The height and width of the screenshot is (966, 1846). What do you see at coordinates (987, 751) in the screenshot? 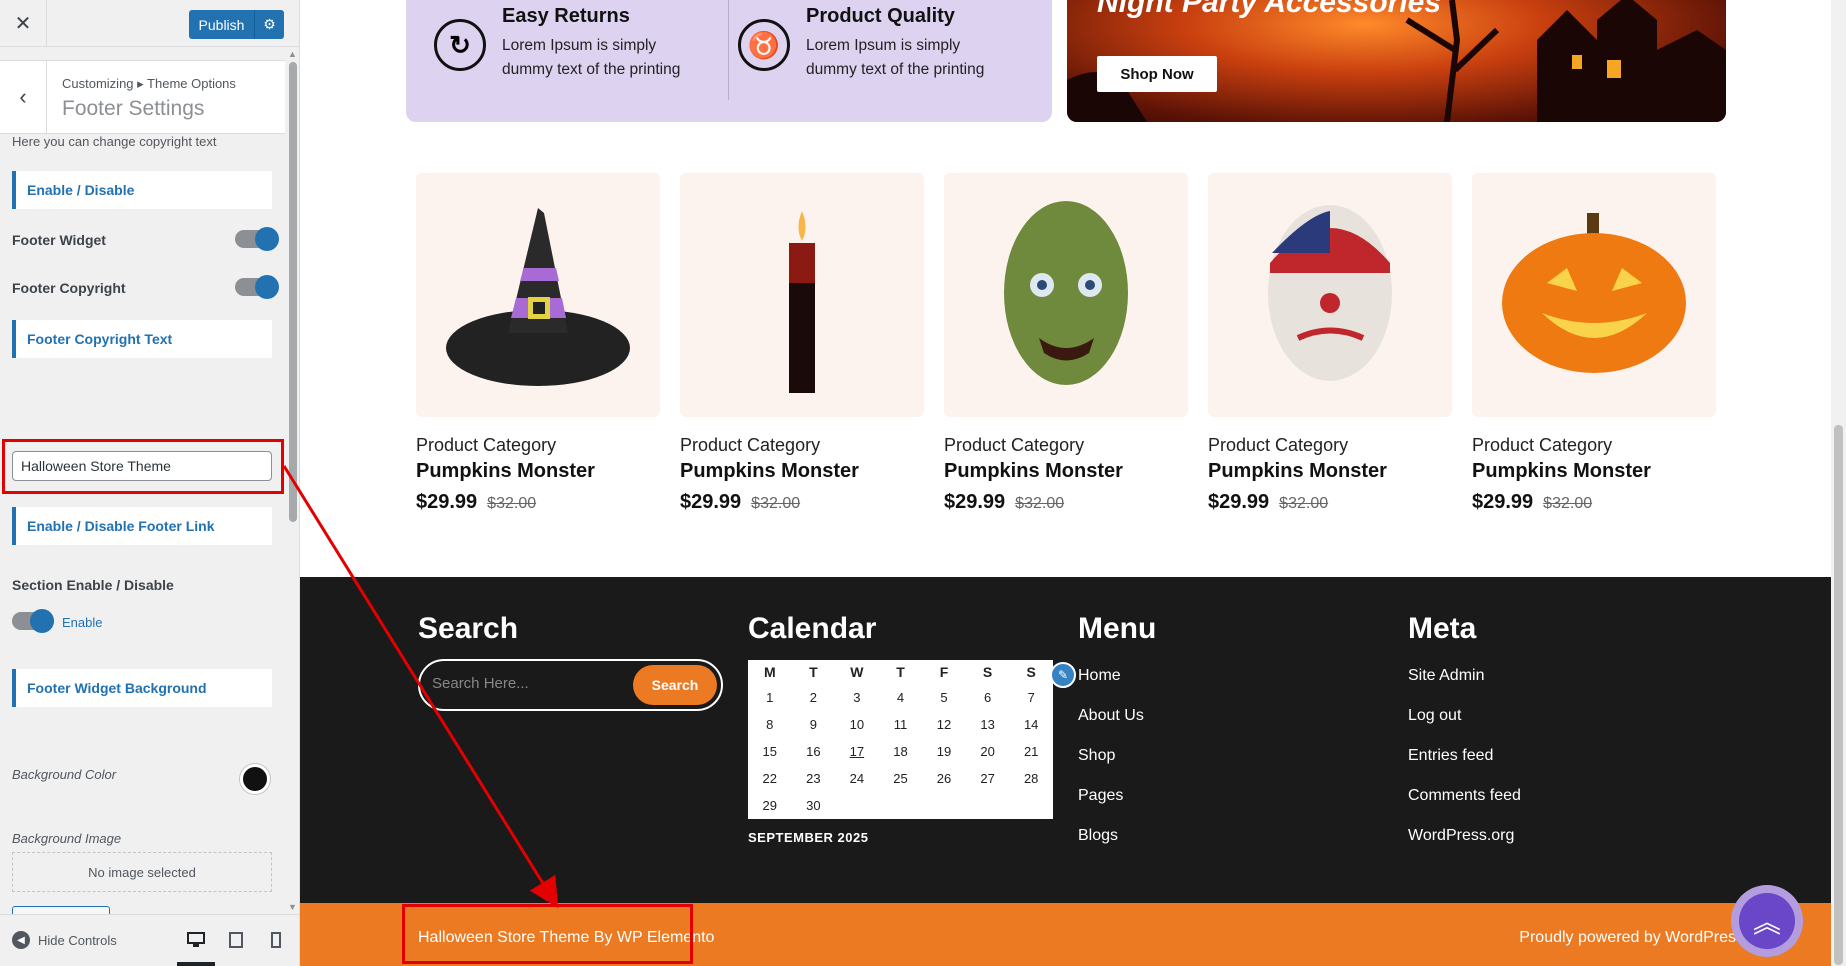
I see `calendar-day: 20` at bounding box center [987, 751].